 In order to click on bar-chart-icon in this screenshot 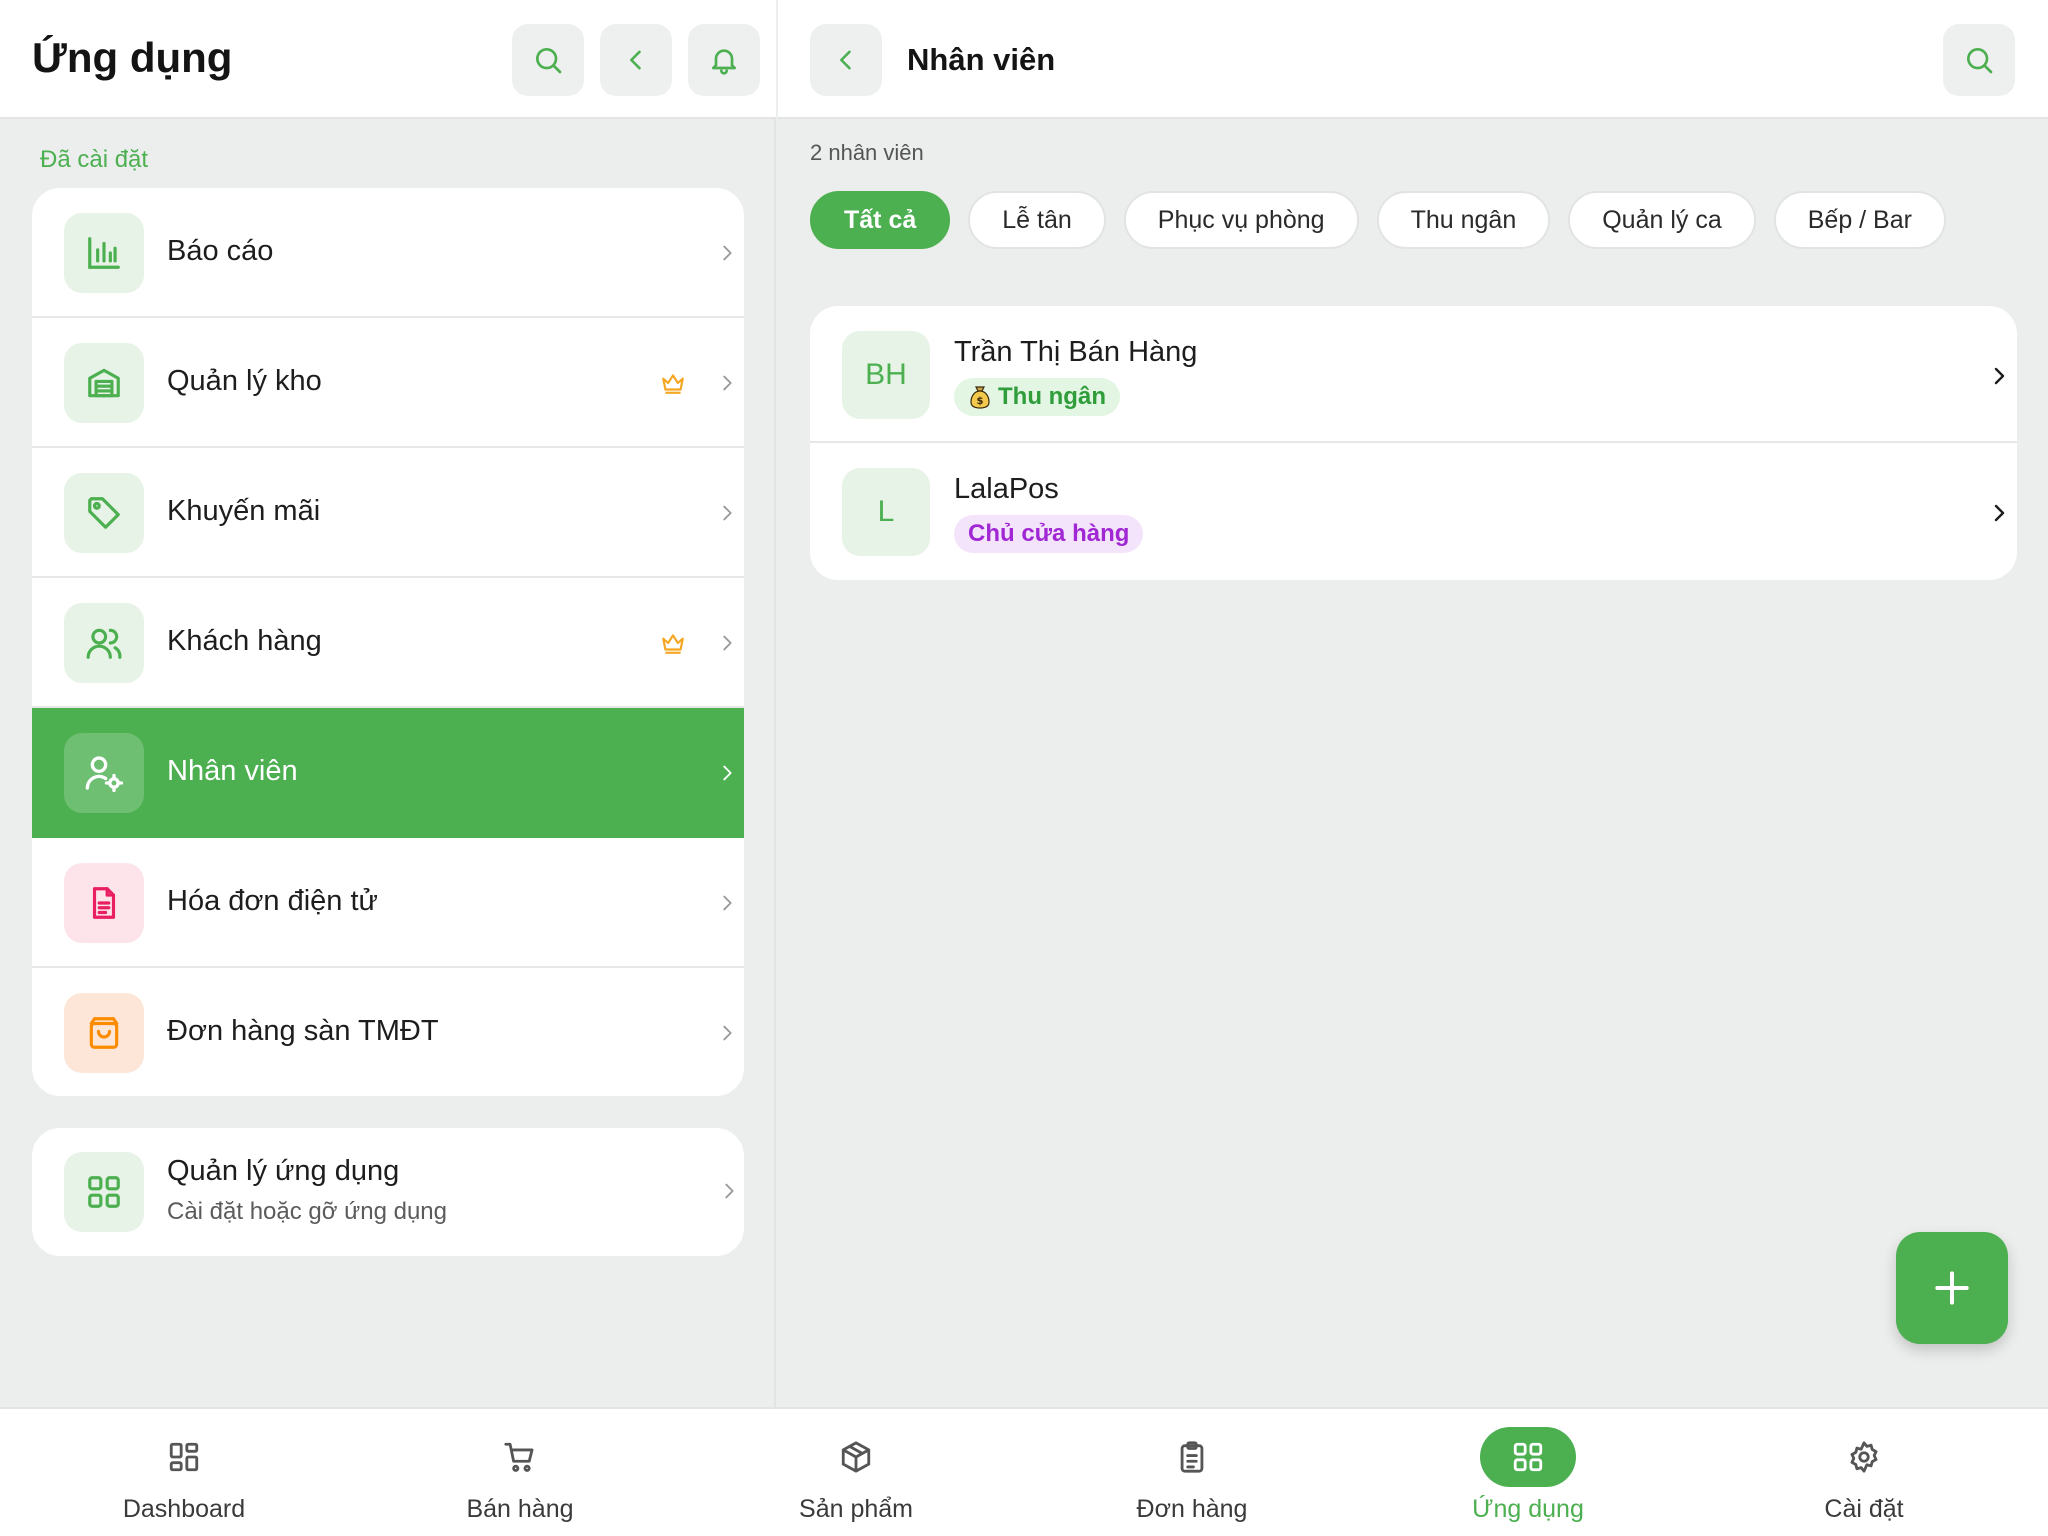, I will do `click(104, 253)`.